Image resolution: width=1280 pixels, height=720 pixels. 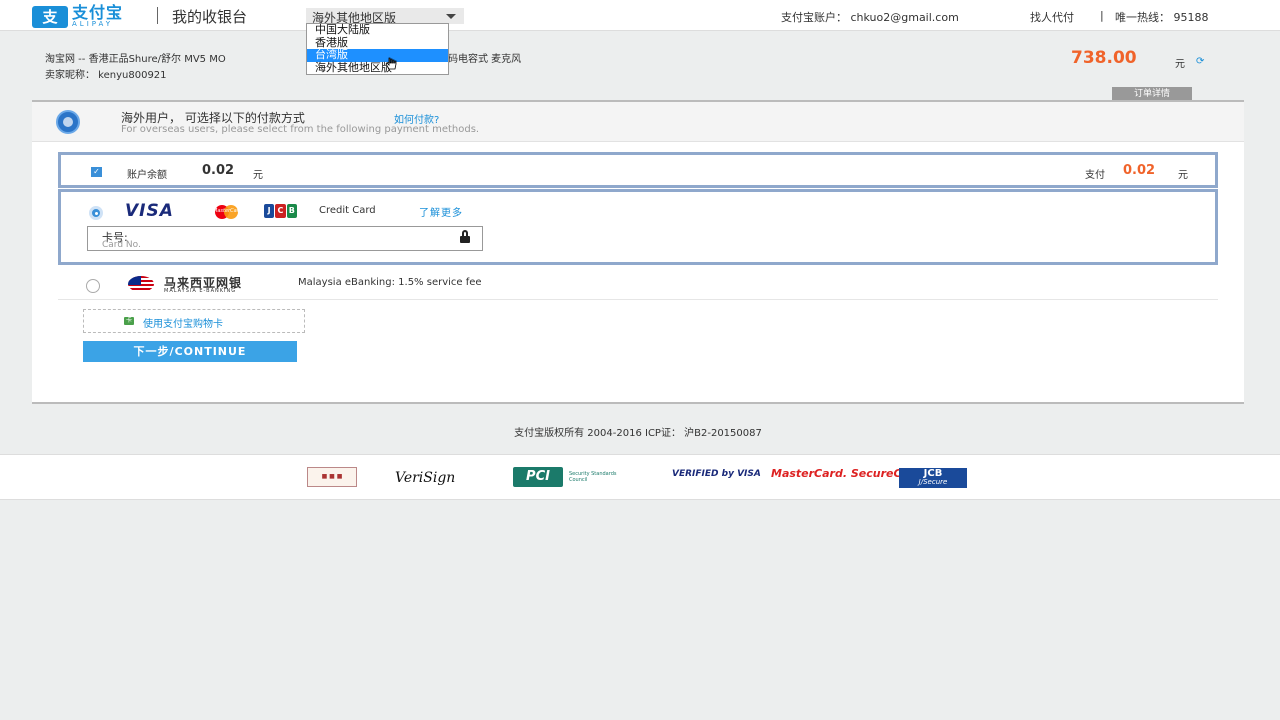 What do you see at coordinates (451, 16) in the screenshot?
I see `chevron-down-icon` at bounding box center [451, 16].